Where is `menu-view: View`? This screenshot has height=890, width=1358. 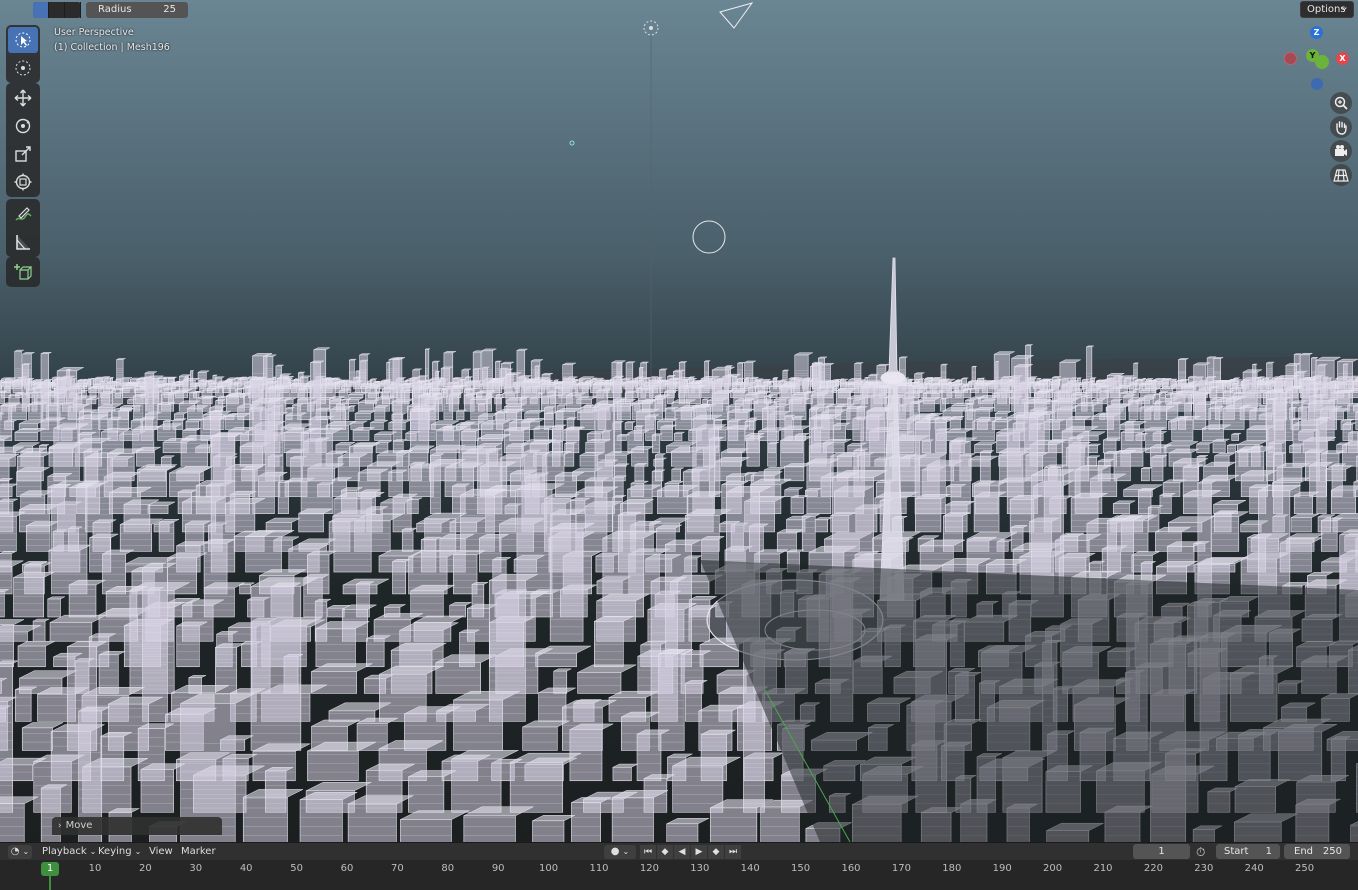 menu-view: View is located at coordinates (161, 852).